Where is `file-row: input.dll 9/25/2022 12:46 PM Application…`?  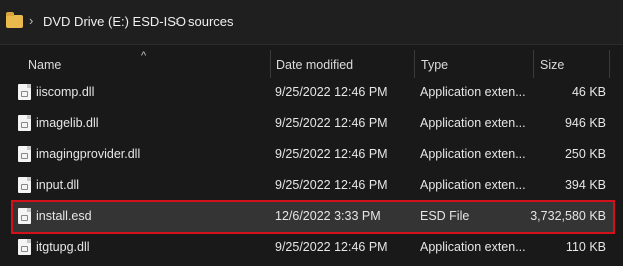
file-row: input.dll 9/25/2022 12:46 PM Application… is located at coordinates (313, 186).